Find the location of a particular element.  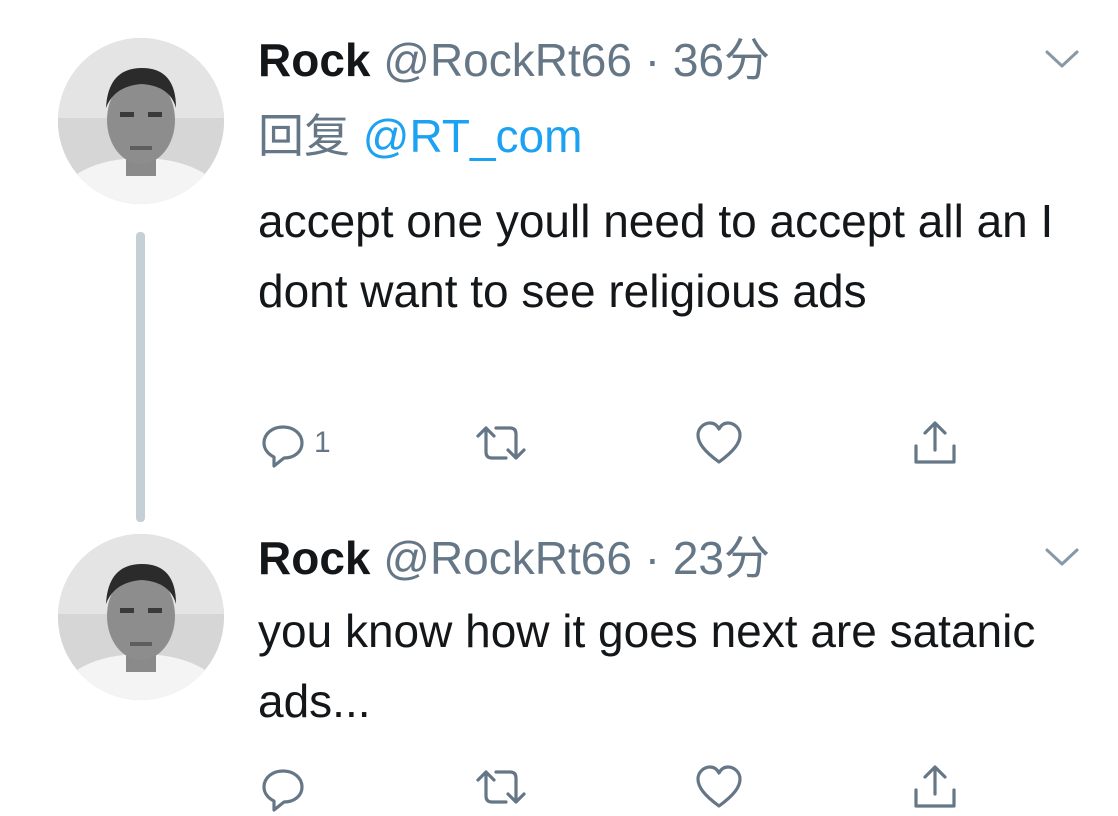

reply-count: 1 is located at coordinates (322, 442).